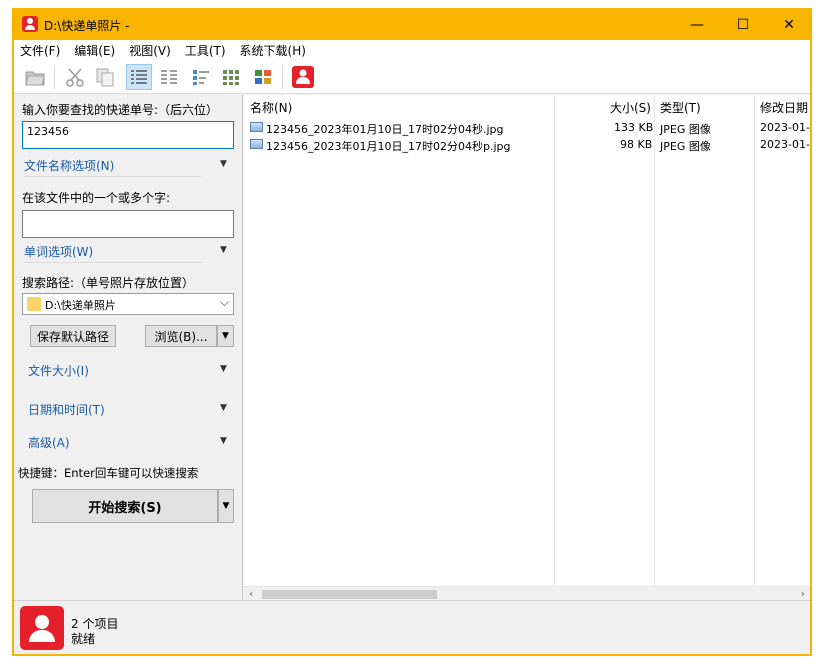  Describe the element at coordinates (125, 506) in the screenshot. I see `start-search-button: 开始搜索(S)` at that location.